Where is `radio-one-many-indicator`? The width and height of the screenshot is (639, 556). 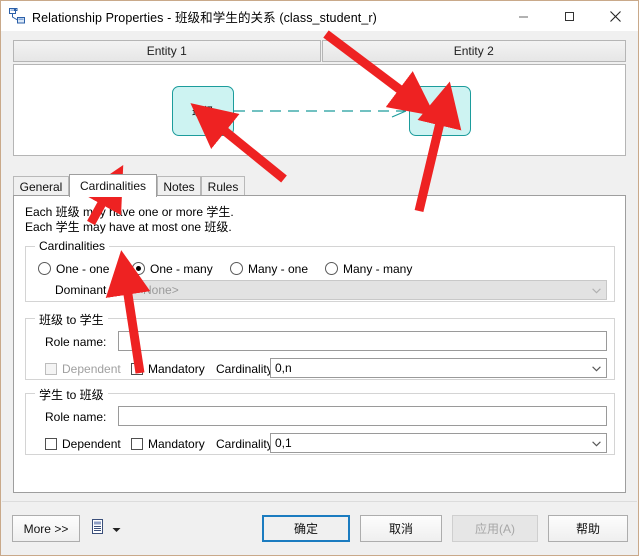 radio-one-many-indicator is located at coordinates (138, 268).